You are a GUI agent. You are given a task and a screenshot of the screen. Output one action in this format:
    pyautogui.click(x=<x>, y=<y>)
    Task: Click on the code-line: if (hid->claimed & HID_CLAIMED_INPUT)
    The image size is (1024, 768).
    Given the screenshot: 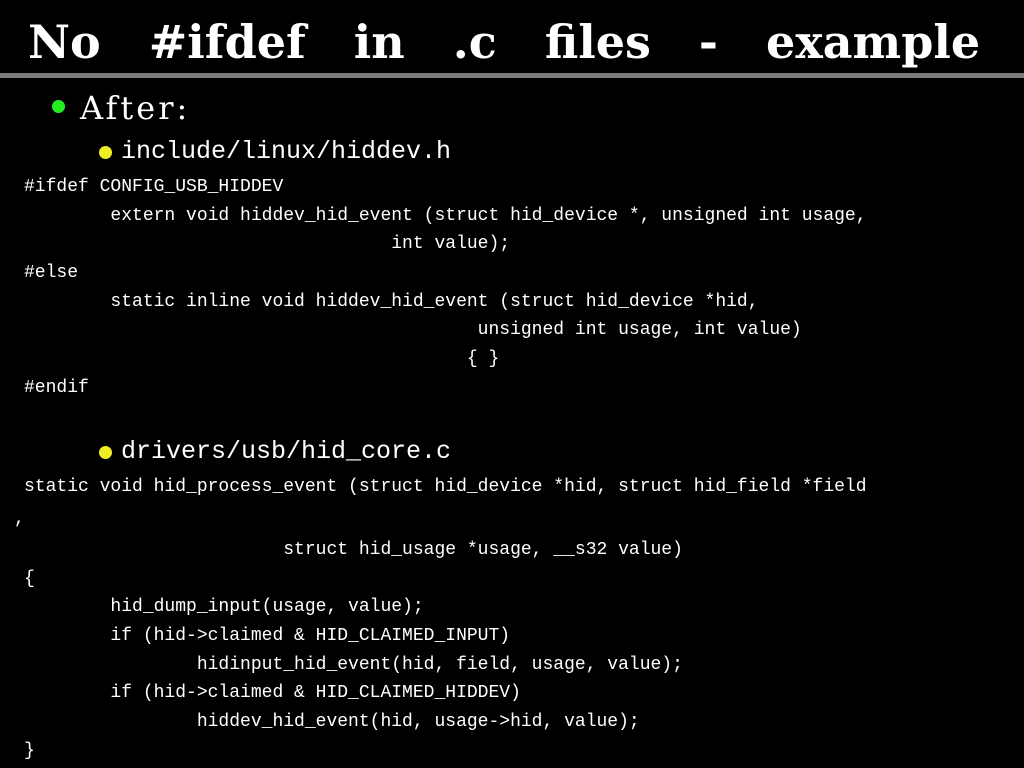 What is the action you would take?
    pyautogui.click(x=267, y=636)
    